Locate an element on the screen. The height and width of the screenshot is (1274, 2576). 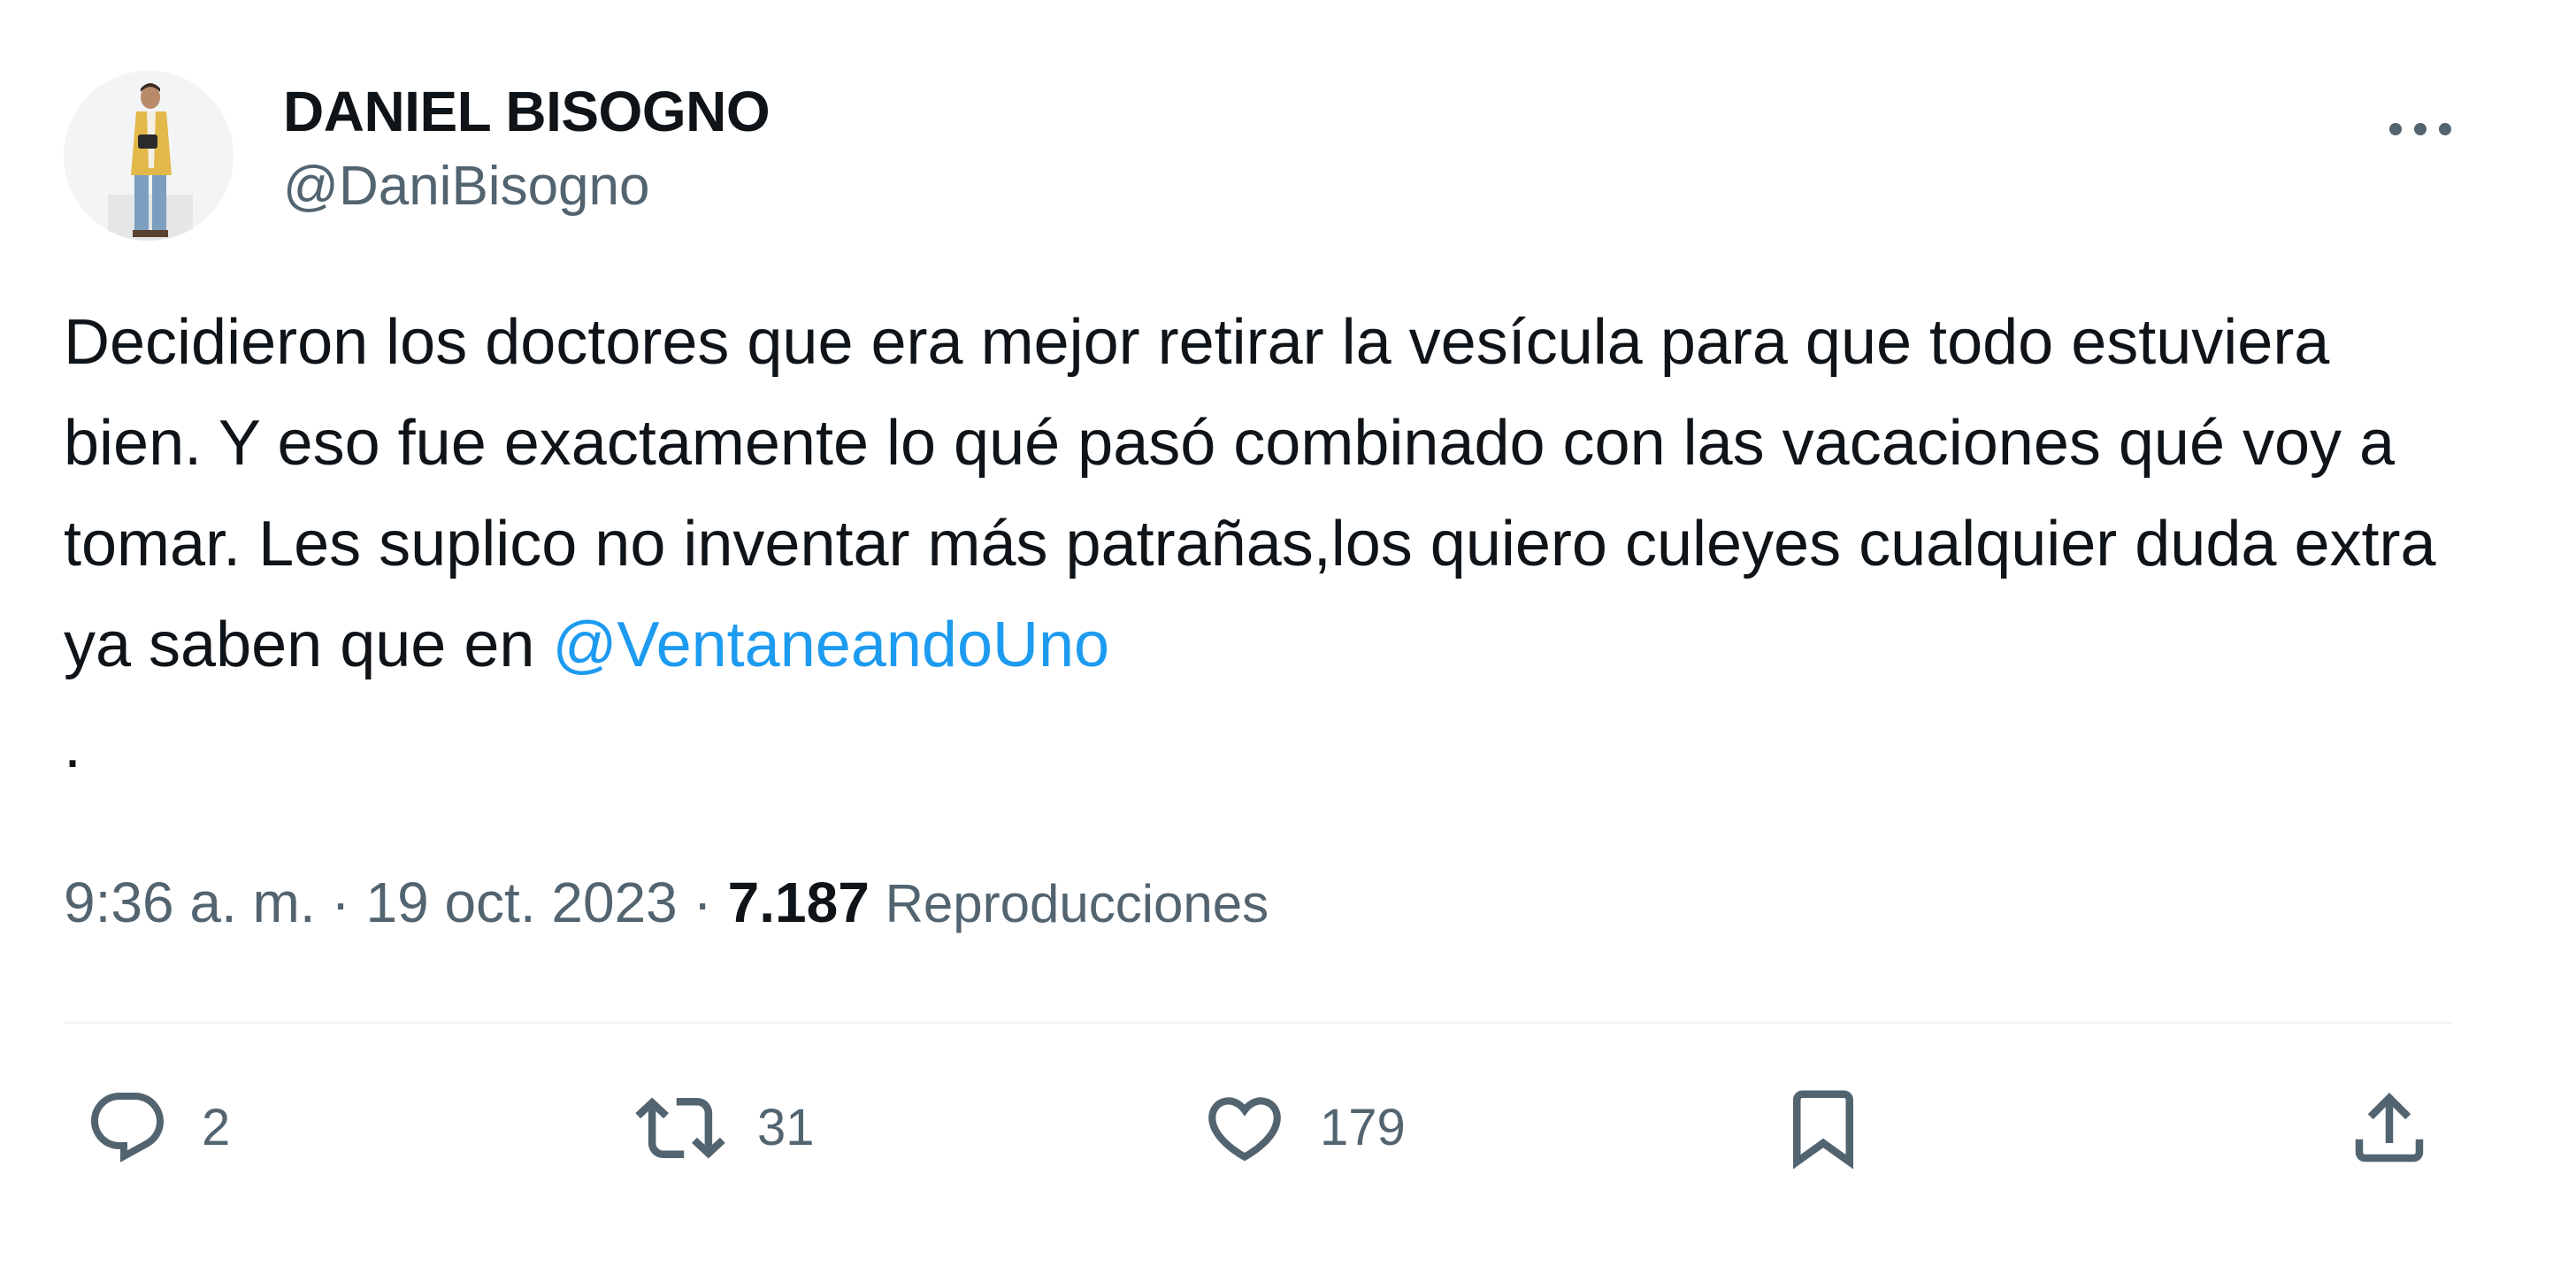
tweet-date: 19 oct. 2023 is located at coordinates (521, 902).